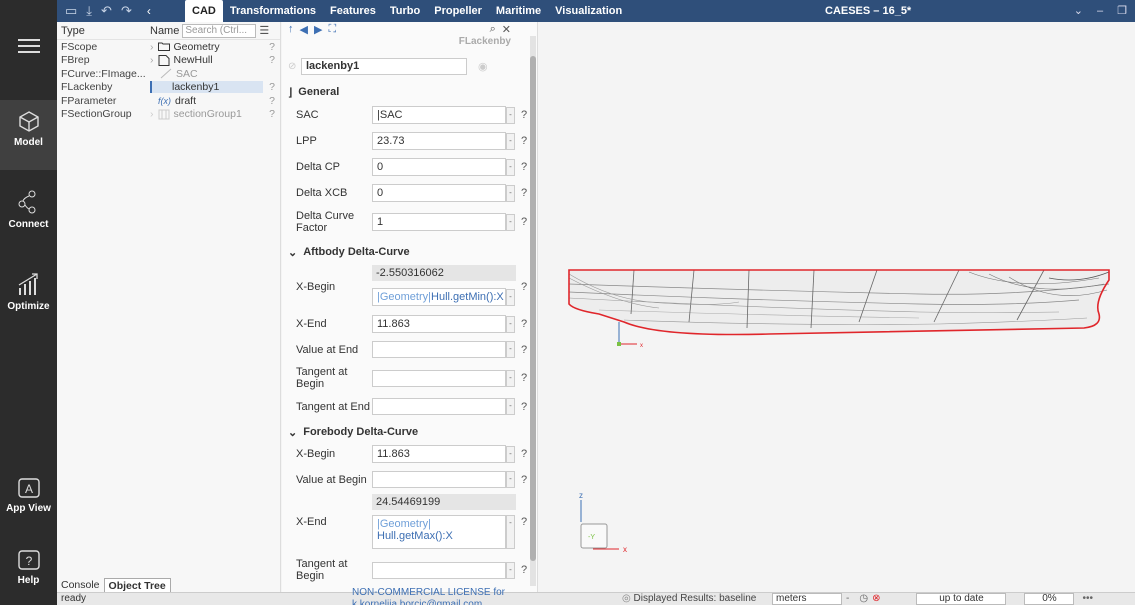  Describe the element at coordinates (409, 432) in the screenshot. I see `section-forebody-delta-curve: ⌄ Forebody Delta-Curve` at that location.